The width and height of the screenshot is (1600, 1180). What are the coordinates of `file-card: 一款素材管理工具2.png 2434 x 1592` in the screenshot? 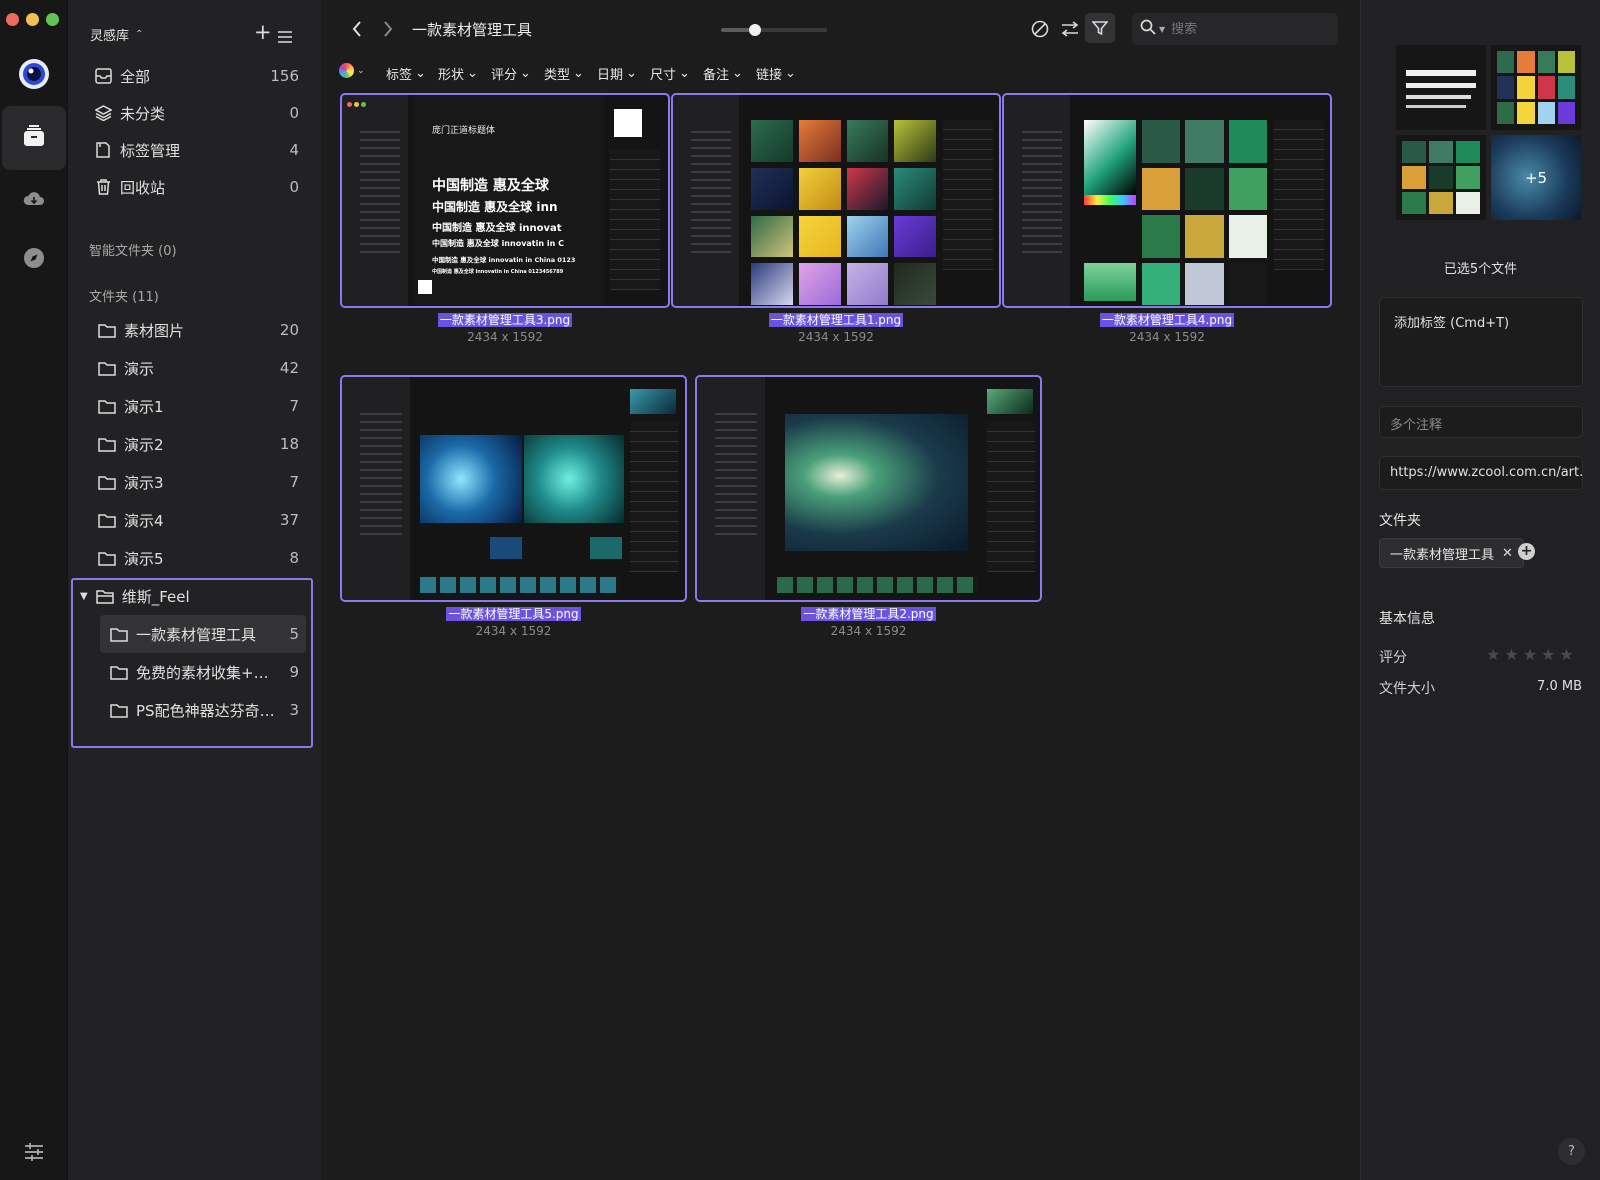 It's located at (868, 506).